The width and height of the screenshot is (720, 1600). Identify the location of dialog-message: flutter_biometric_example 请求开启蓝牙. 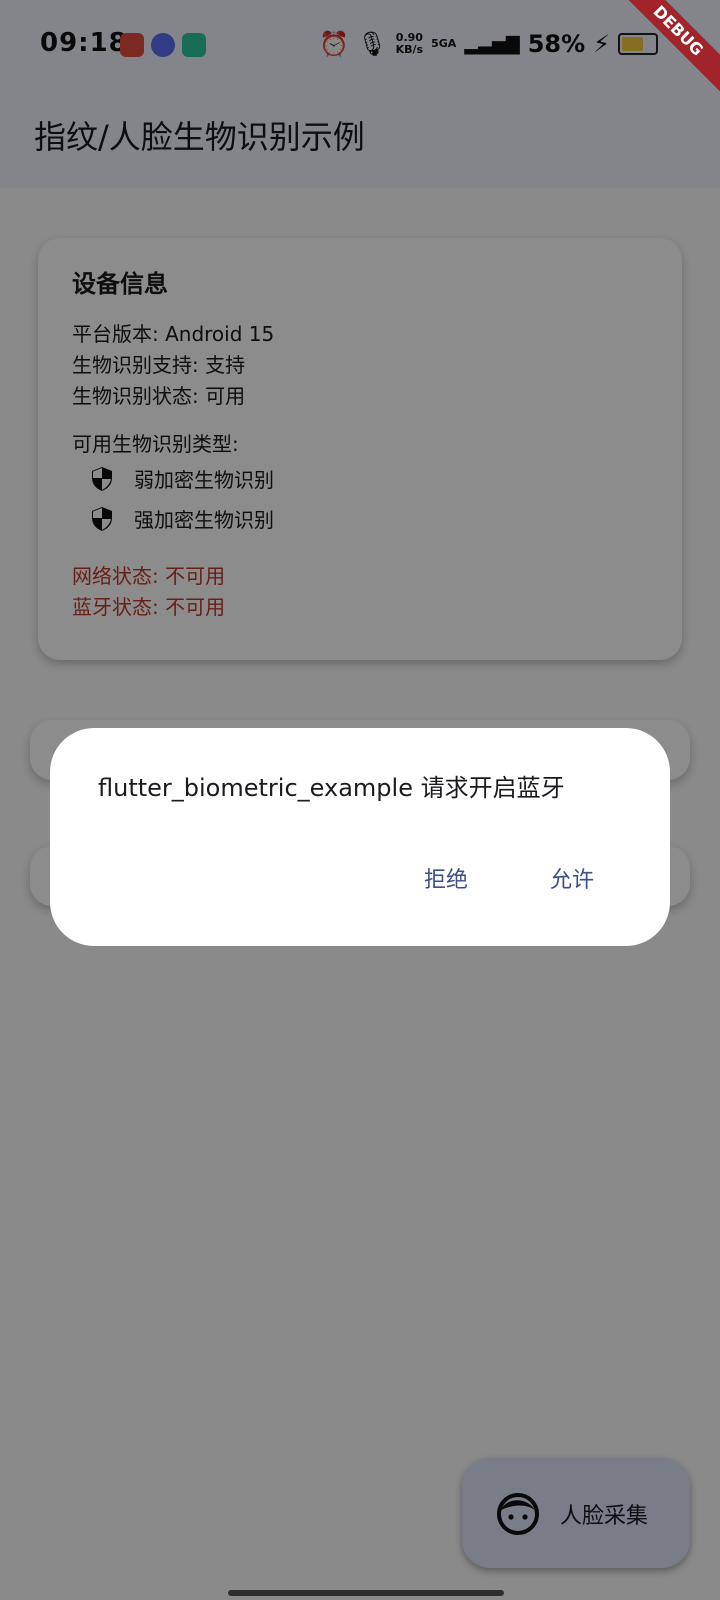
(331, 788).